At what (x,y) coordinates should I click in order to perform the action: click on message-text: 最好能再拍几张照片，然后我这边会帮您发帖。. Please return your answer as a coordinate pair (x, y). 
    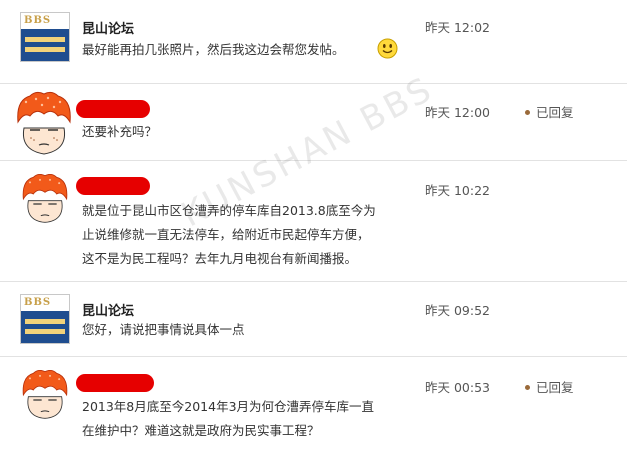
    Looking at the image, I should click on (213, 49).